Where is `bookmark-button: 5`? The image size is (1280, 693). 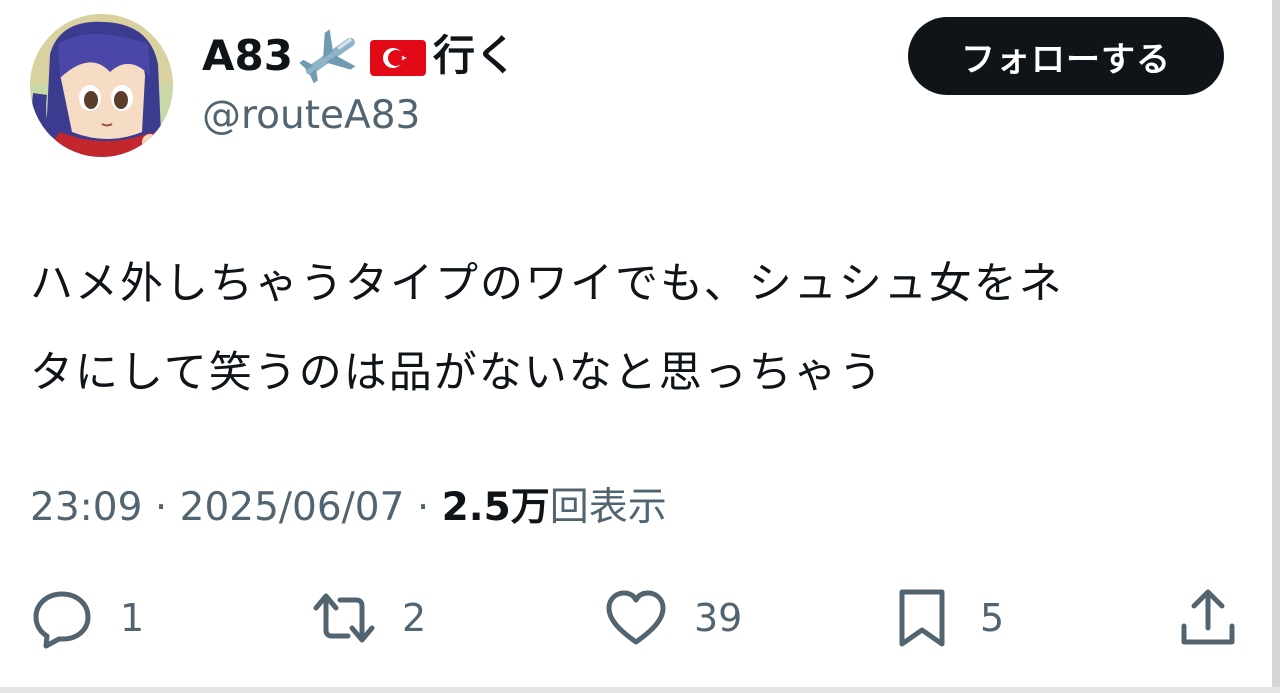
bookmark-button: 5 is located at coordinates (947, 618).